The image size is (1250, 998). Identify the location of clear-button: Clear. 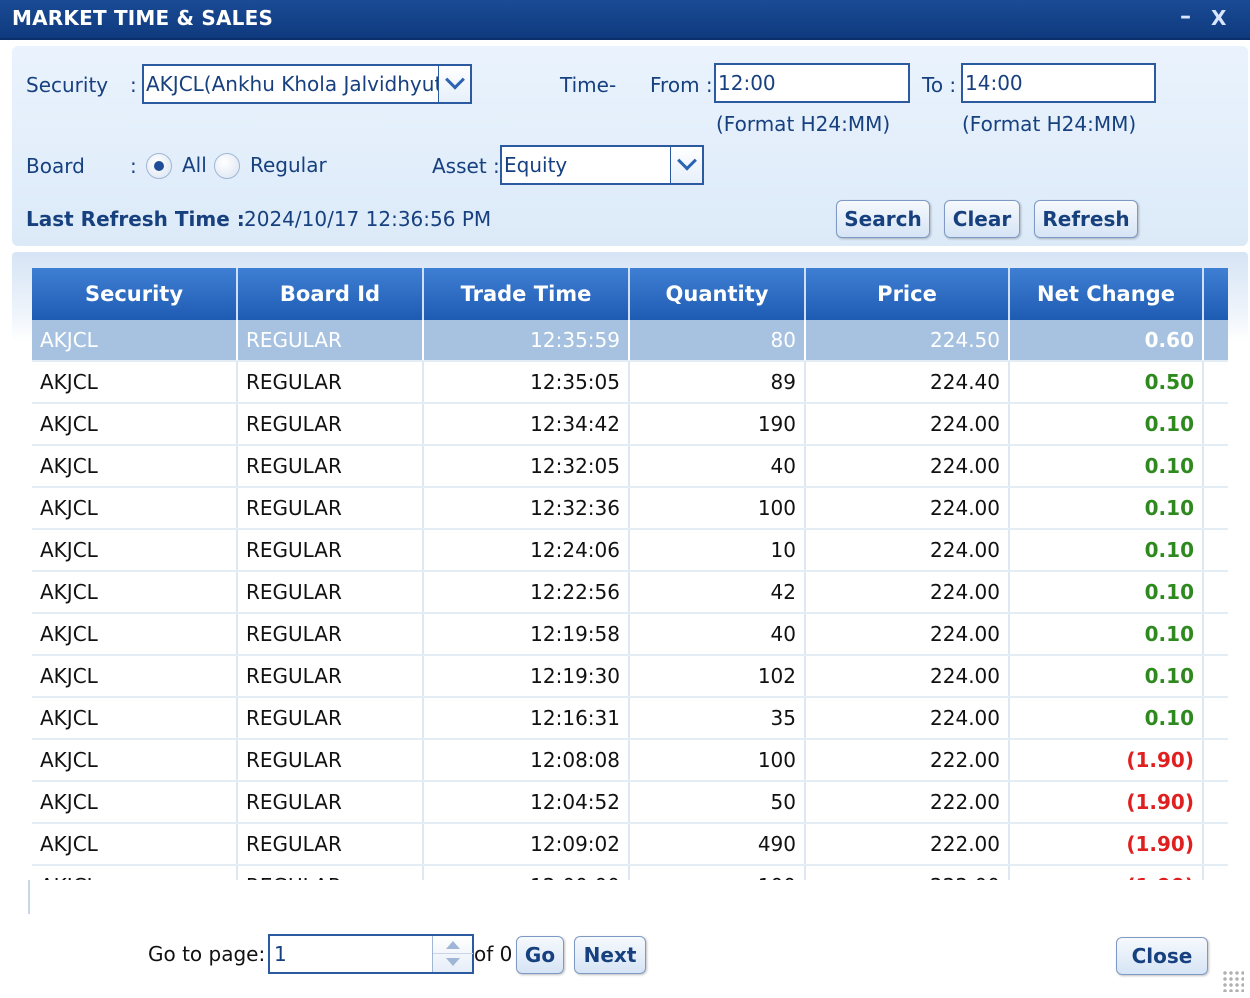
(982, 219).